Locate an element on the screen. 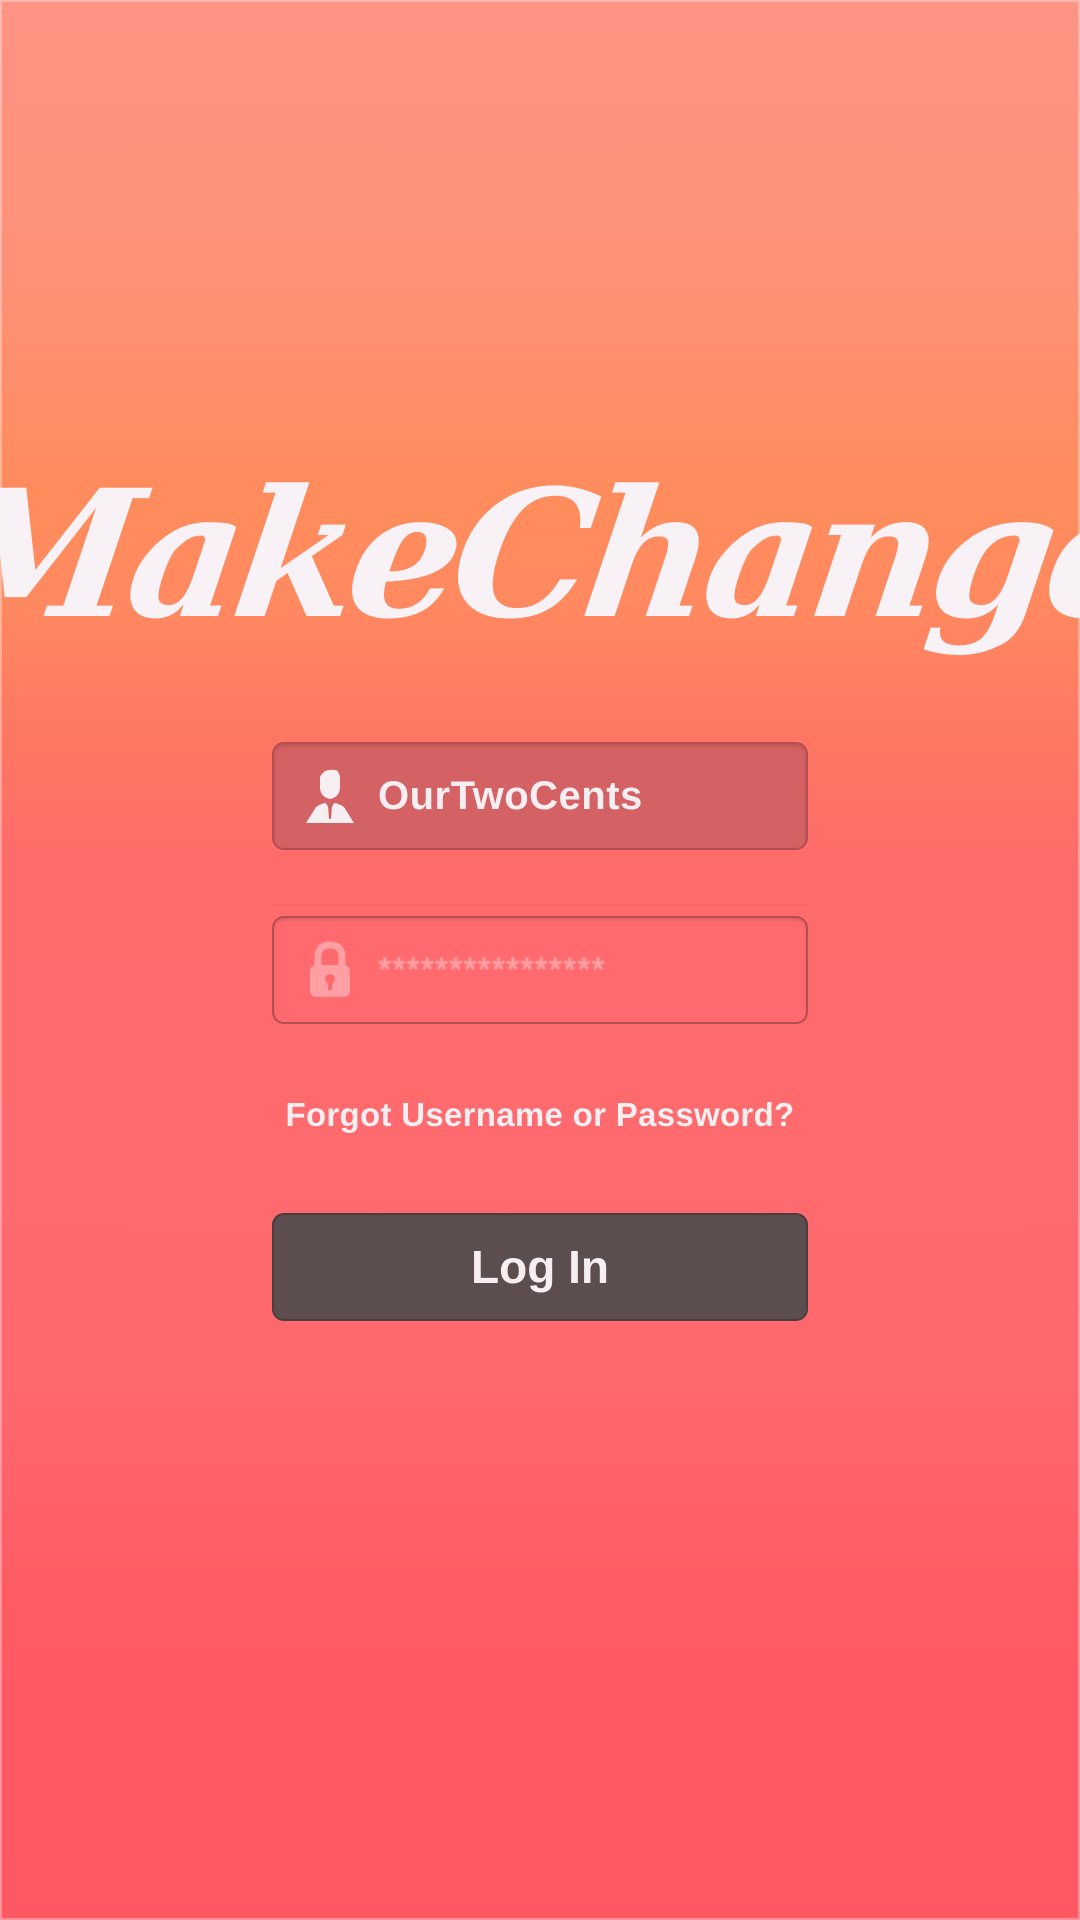 The image size is (1080, 1920). forgot-credentials-link: Forgot Username or Password? is located at coordinates (540, 1115).